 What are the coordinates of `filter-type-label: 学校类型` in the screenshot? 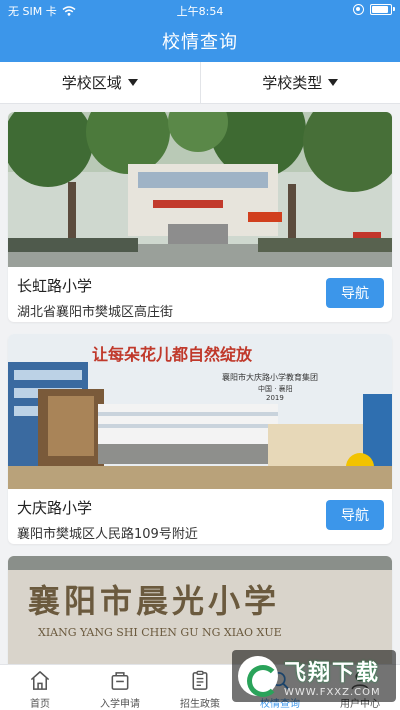 It's located at (292, 83).